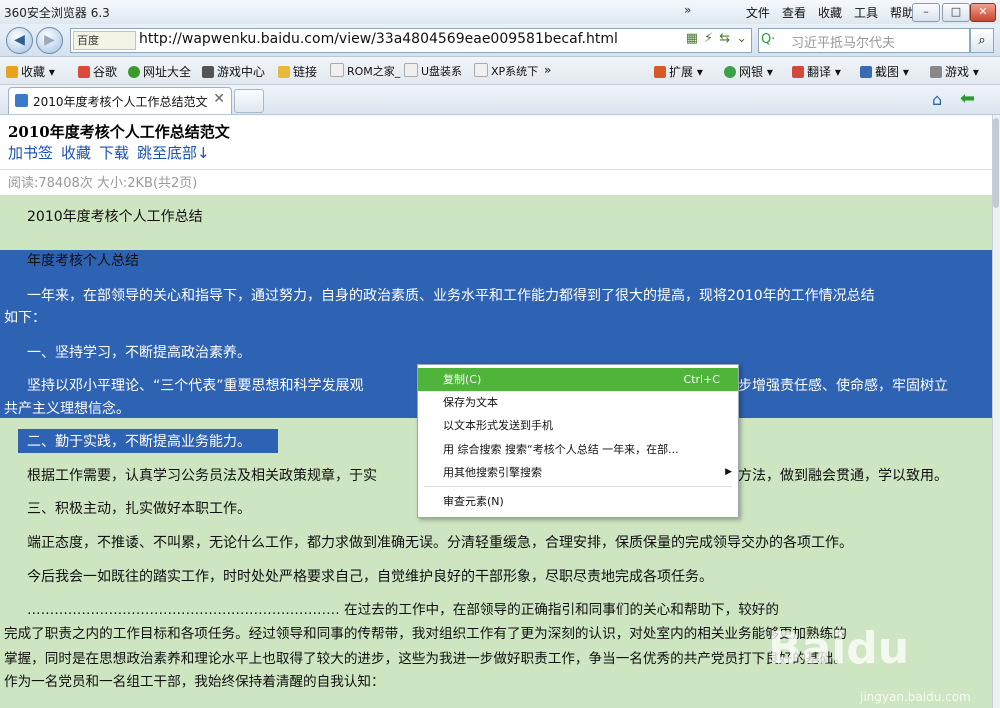  What do you see at coordinates (19, 40) in the screenshot?
I see `back-button: ◀` at bounding box center [19, 40].